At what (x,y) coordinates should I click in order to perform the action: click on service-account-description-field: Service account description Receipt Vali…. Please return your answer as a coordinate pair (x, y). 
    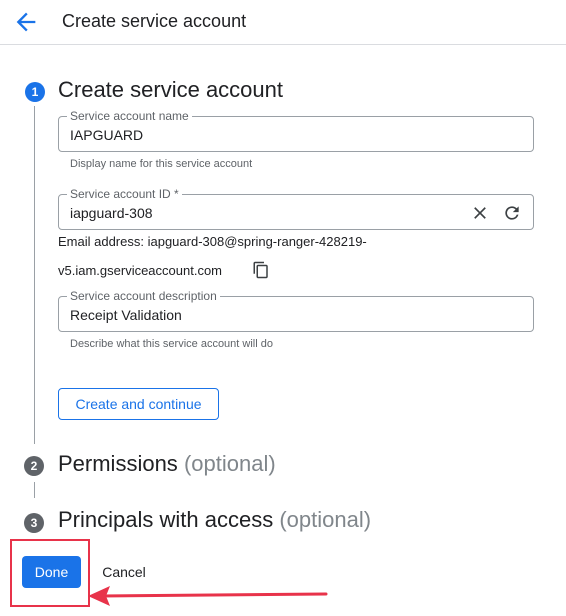
    Looking at the image, I should click on (296, 310).